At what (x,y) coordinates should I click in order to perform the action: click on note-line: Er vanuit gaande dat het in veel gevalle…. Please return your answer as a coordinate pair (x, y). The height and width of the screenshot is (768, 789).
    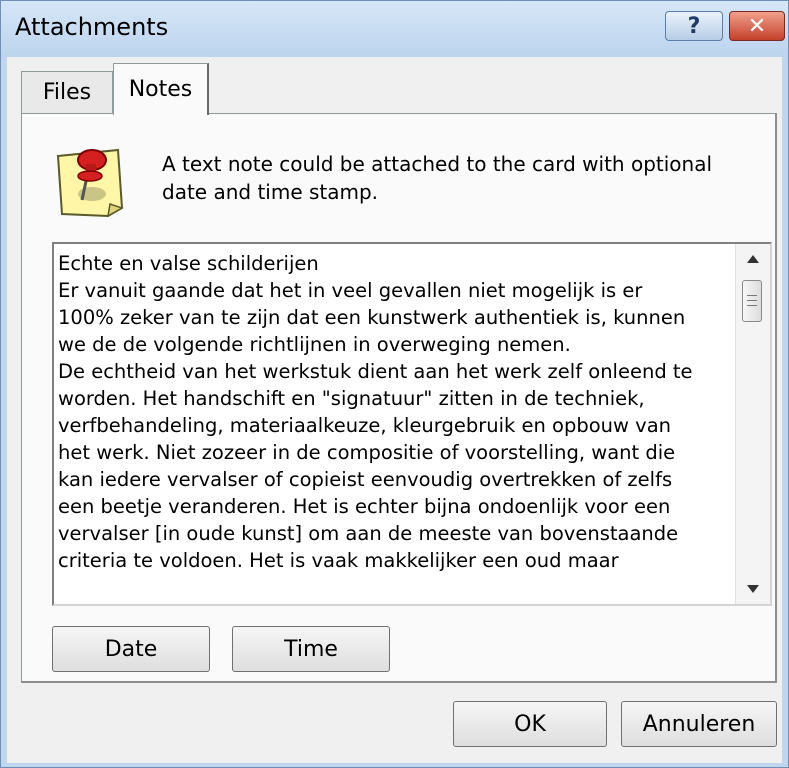
    Looking at the image, I should click on (372, 317).